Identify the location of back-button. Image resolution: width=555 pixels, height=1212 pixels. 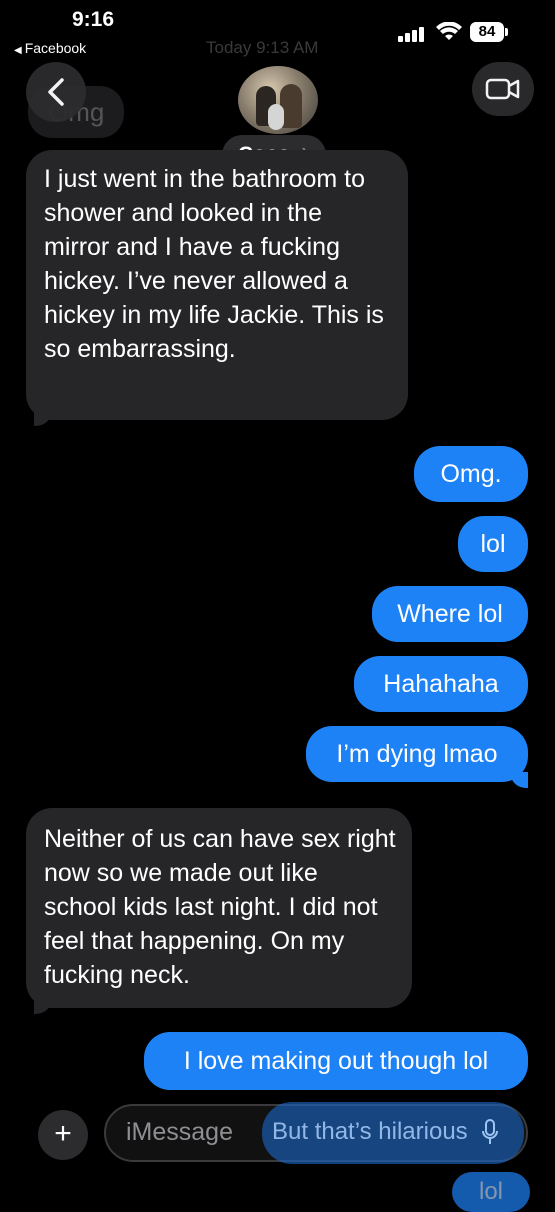
(56, 92).